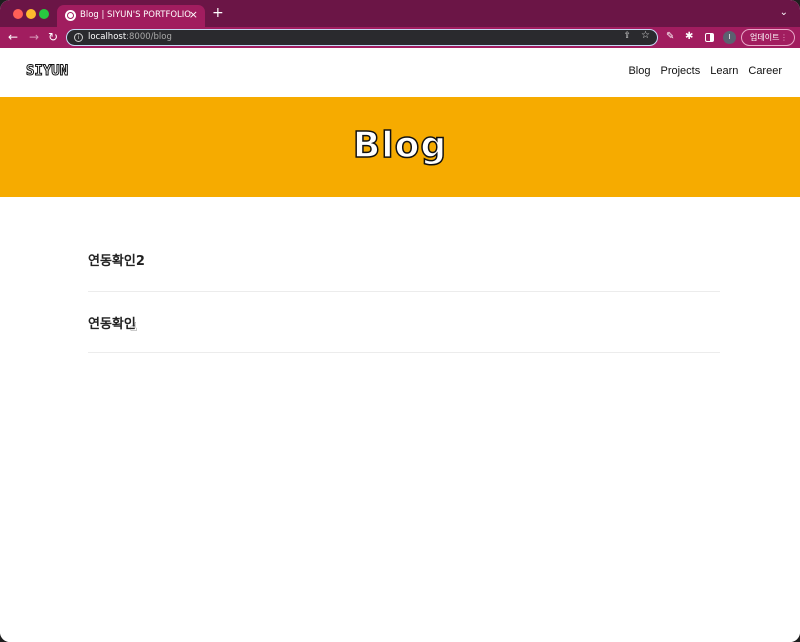  I want to click on url-path: :8000/blog, so click(149, 37).